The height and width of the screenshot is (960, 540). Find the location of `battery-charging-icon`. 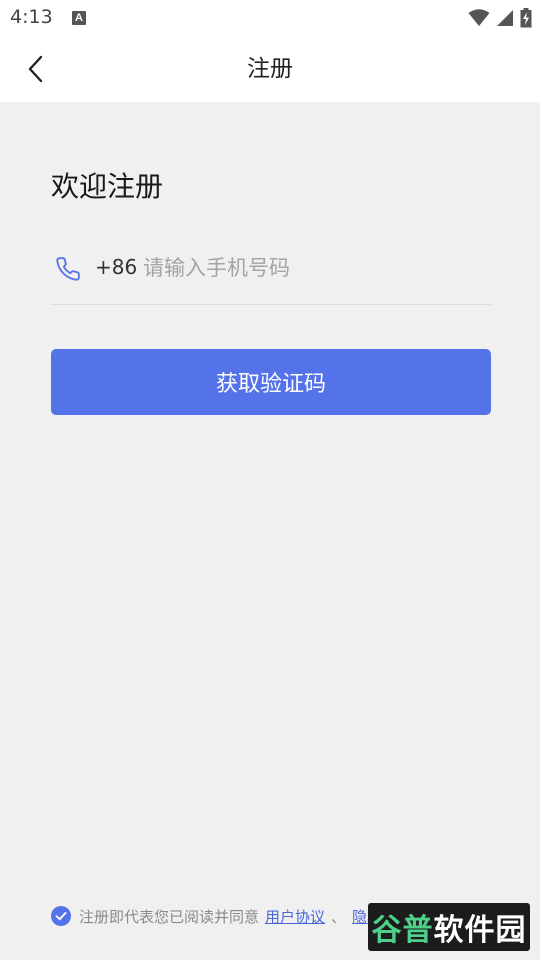

battery-charging-icon is located at coordinates (526, 18).